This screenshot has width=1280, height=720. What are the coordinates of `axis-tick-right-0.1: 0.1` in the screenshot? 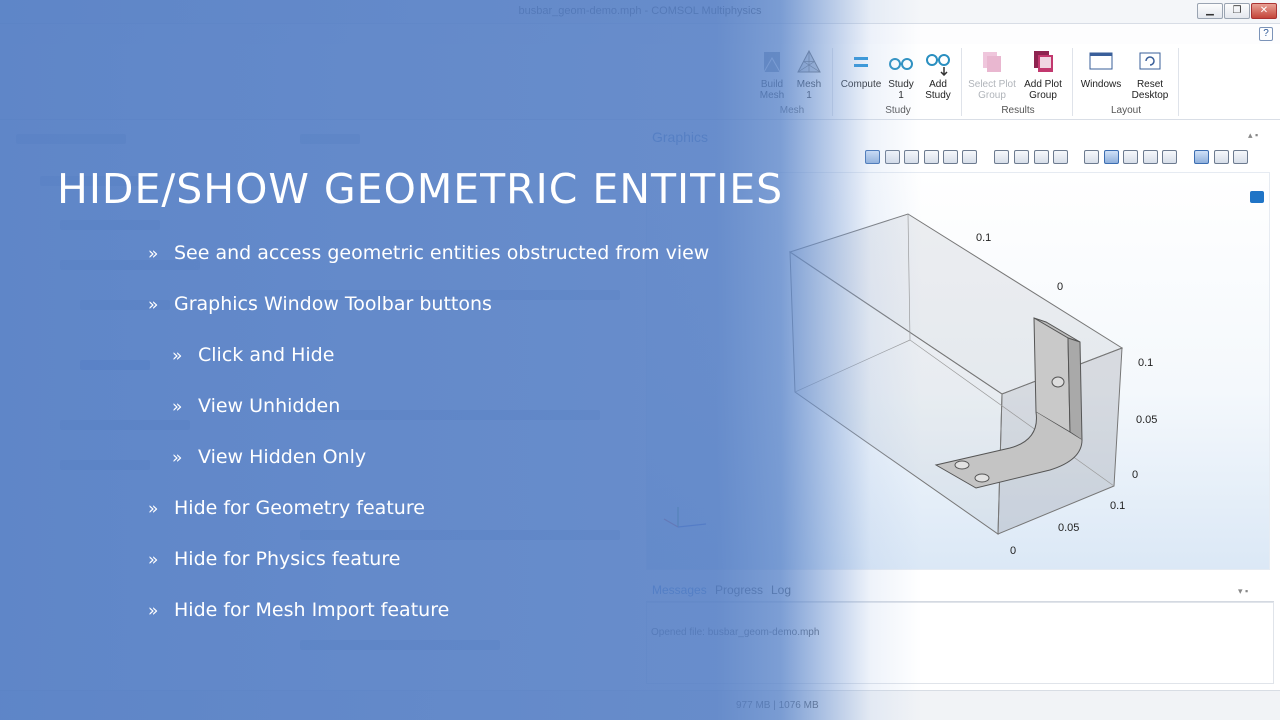 It's located at (1145, 363).